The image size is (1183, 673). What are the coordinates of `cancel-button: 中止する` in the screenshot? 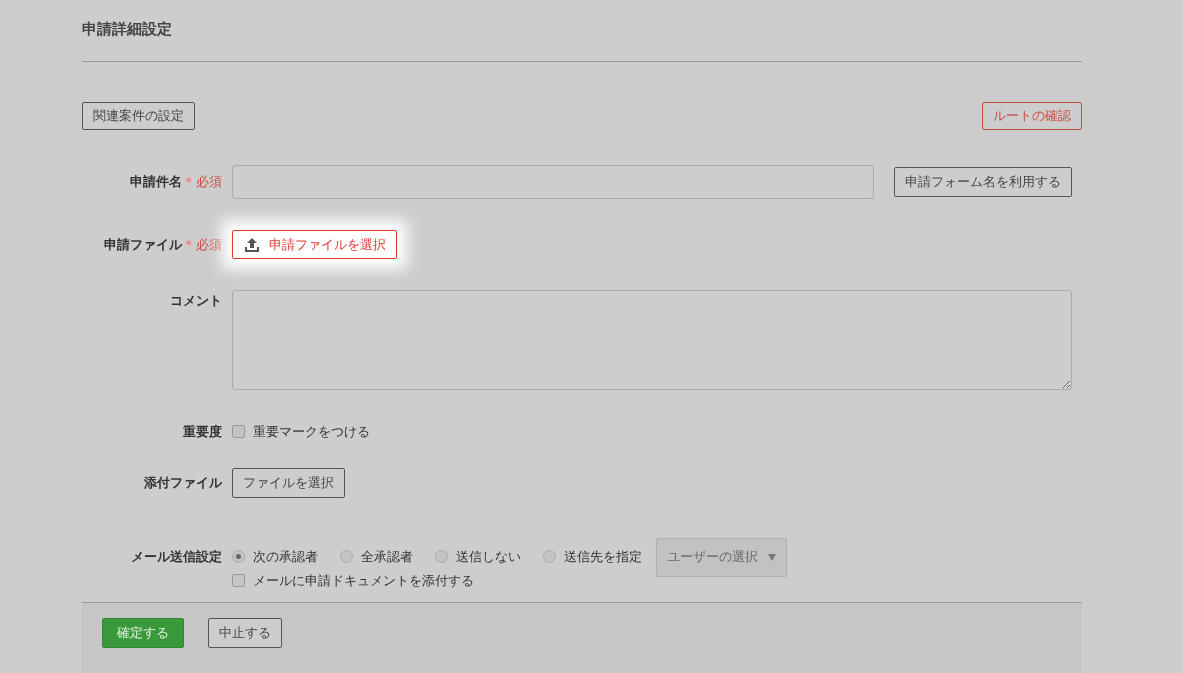 It's located at (245, 633).